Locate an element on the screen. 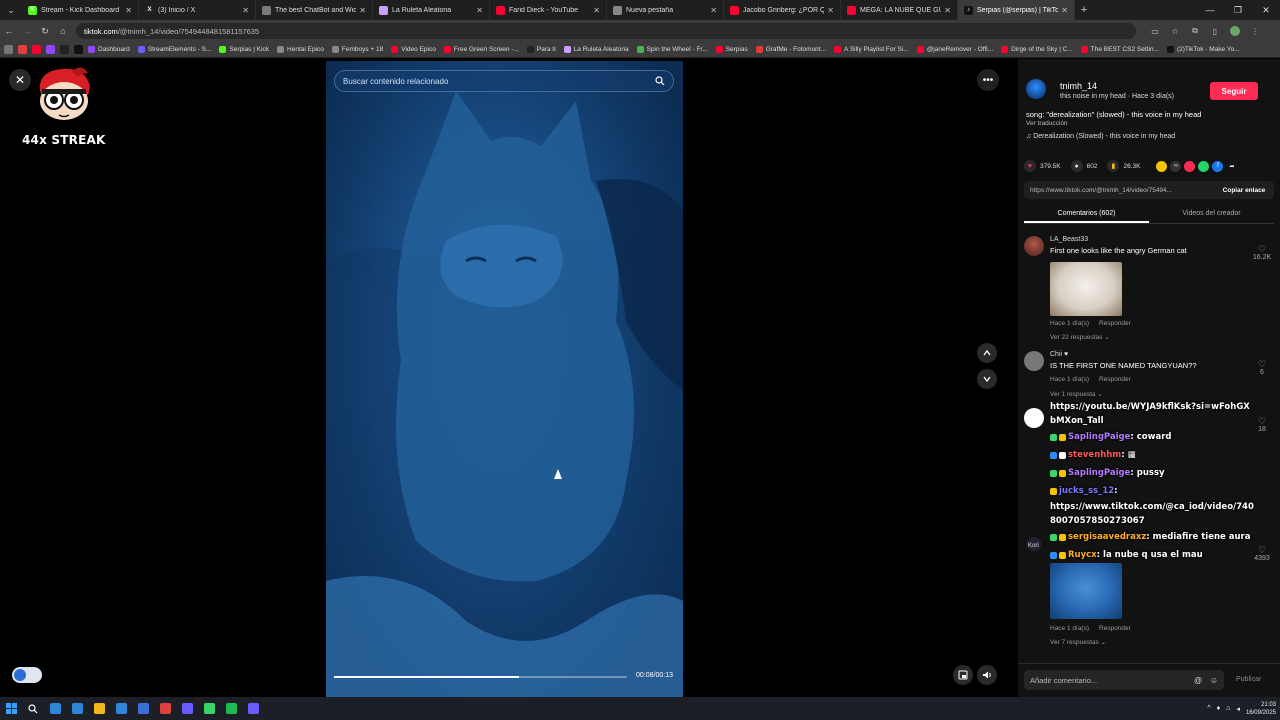  browser-tab: Farid Dieck - YouTube ✕ is located at coordinates (548, 10).